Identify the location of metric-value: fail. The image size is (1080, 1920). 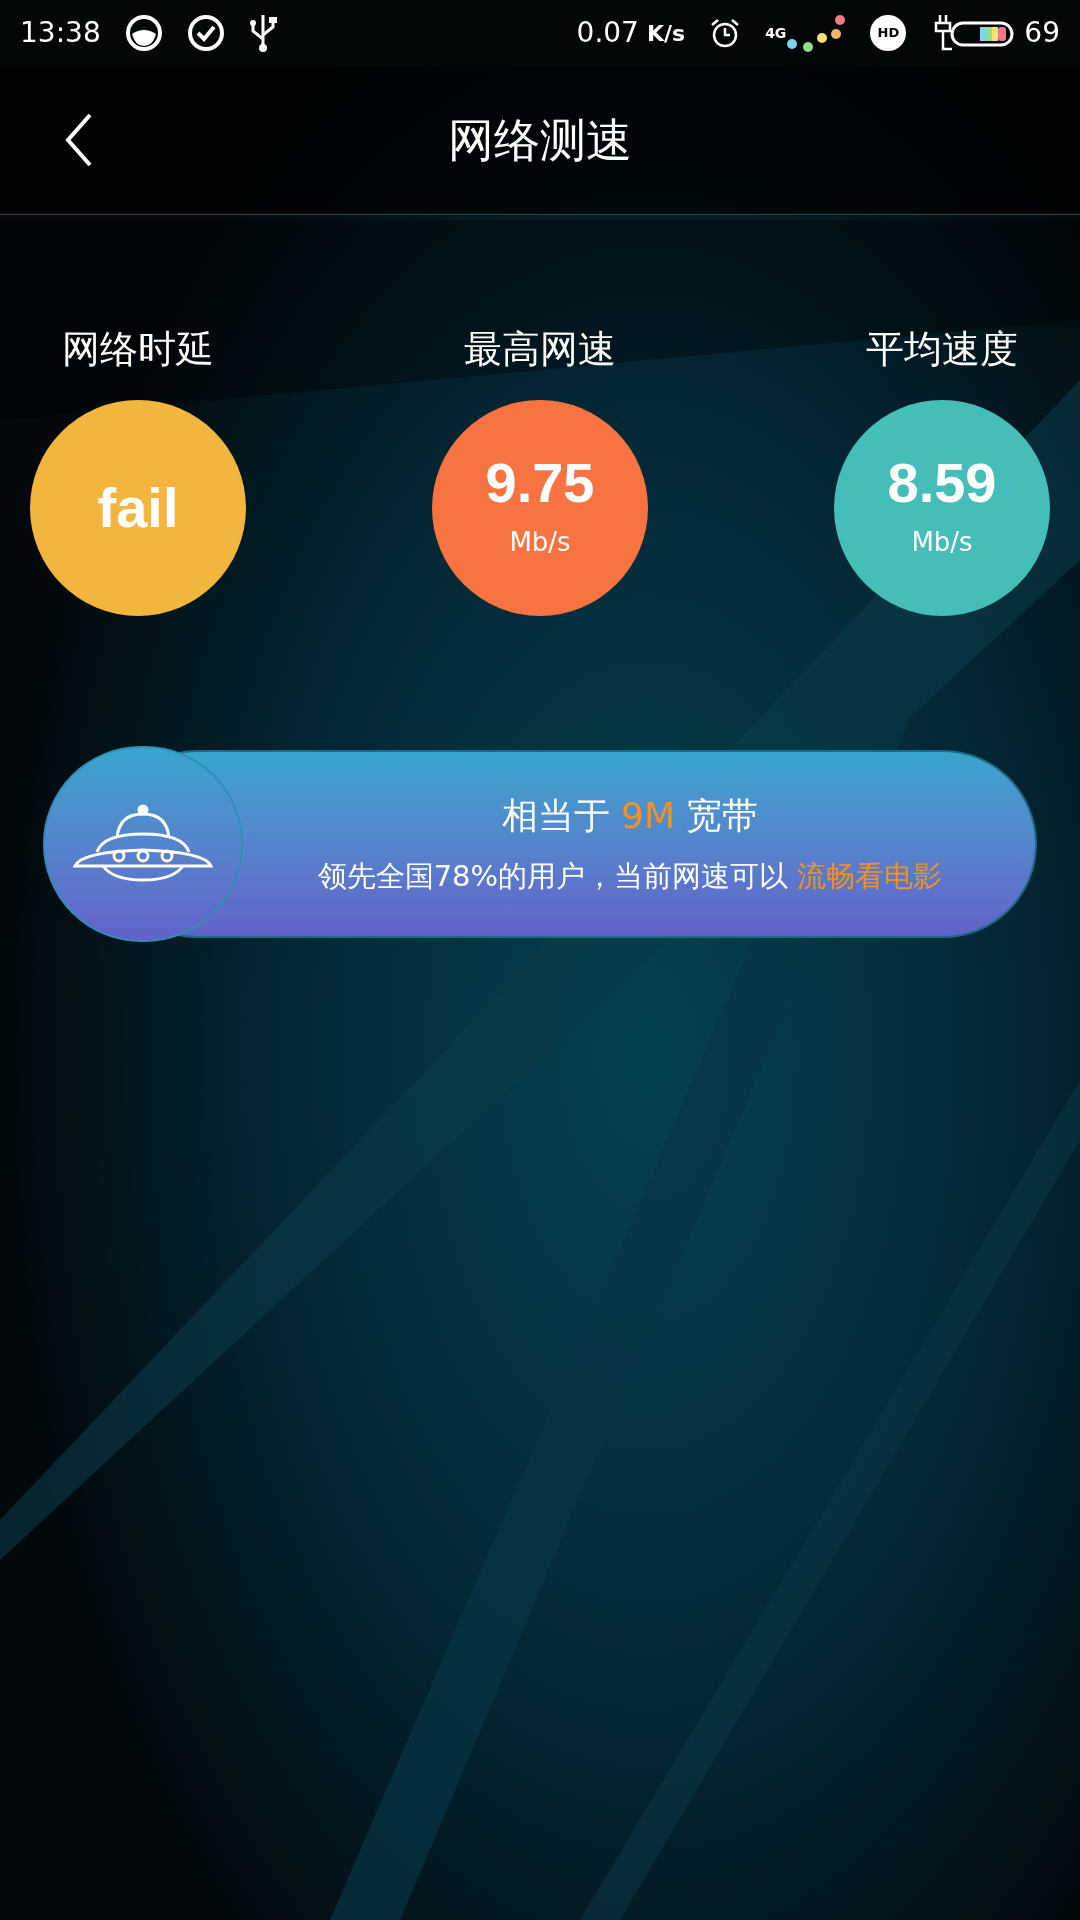
(138, 508).